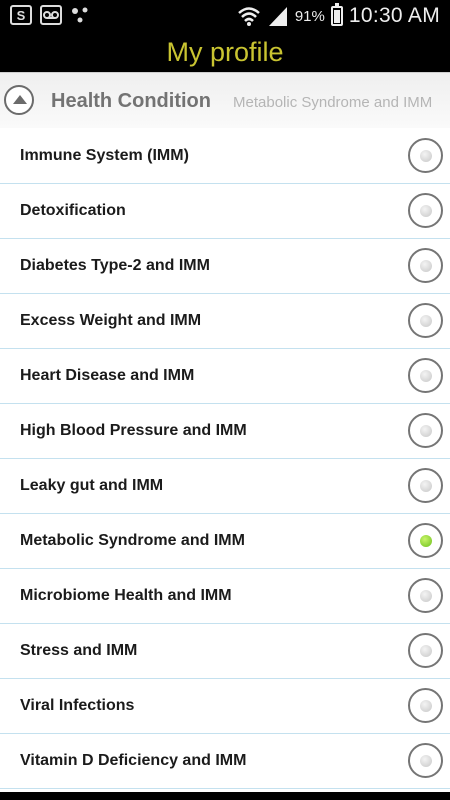 This screenshot has height=800, width=450. I want to click on option-label: Microbiome Health and IMM, so click(126, 595).